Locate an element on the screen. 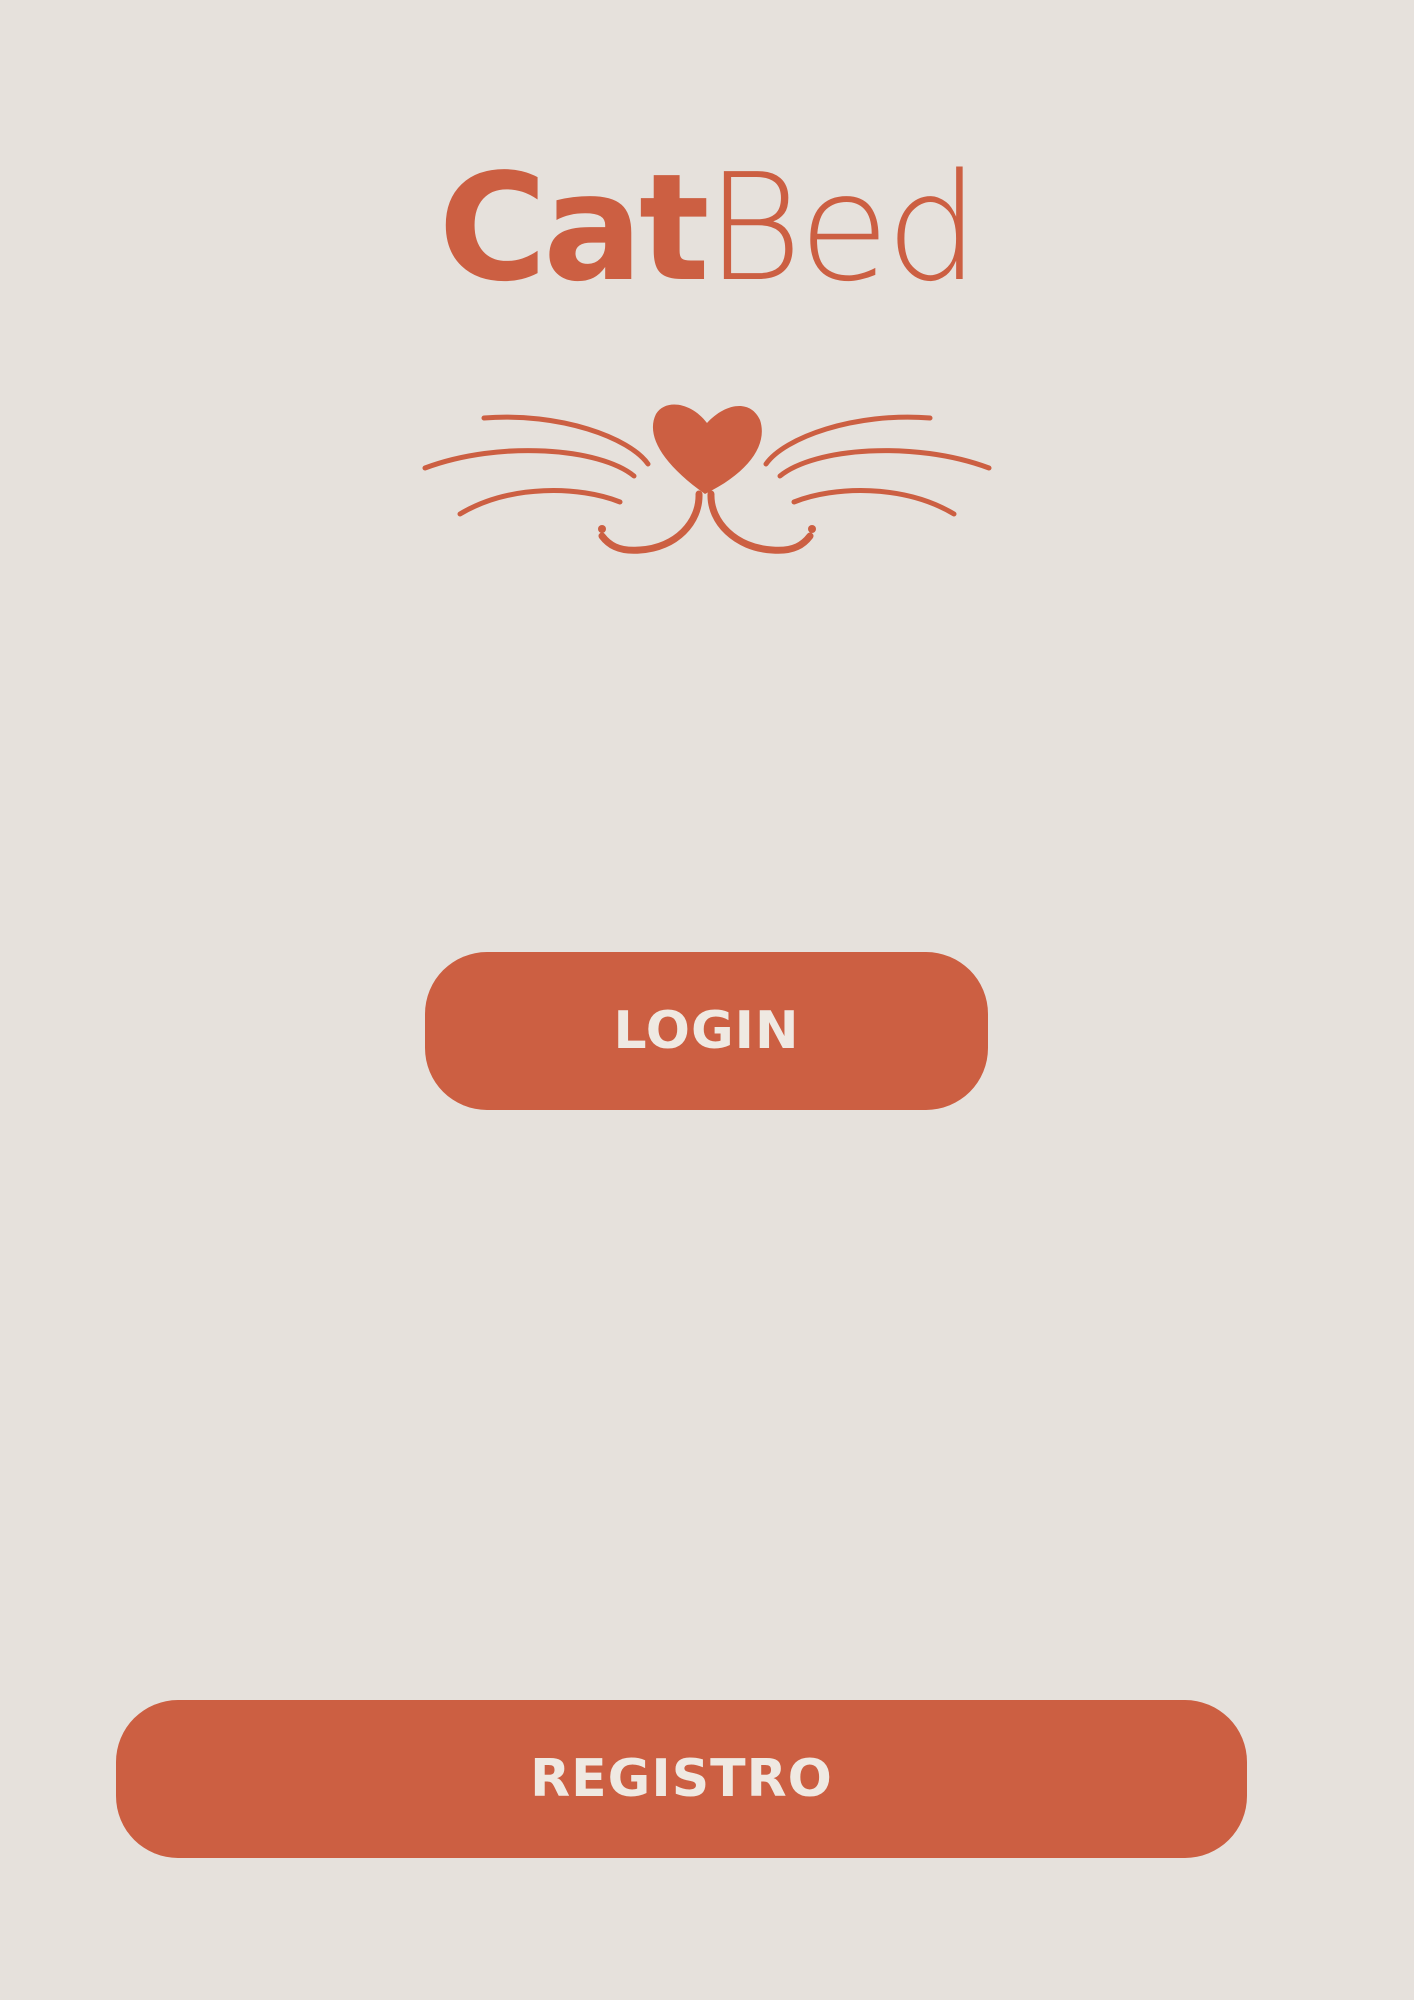 This screenshot has width=1414, height=2000. login-button: LOGIN is located at coordinates (706, 1031).